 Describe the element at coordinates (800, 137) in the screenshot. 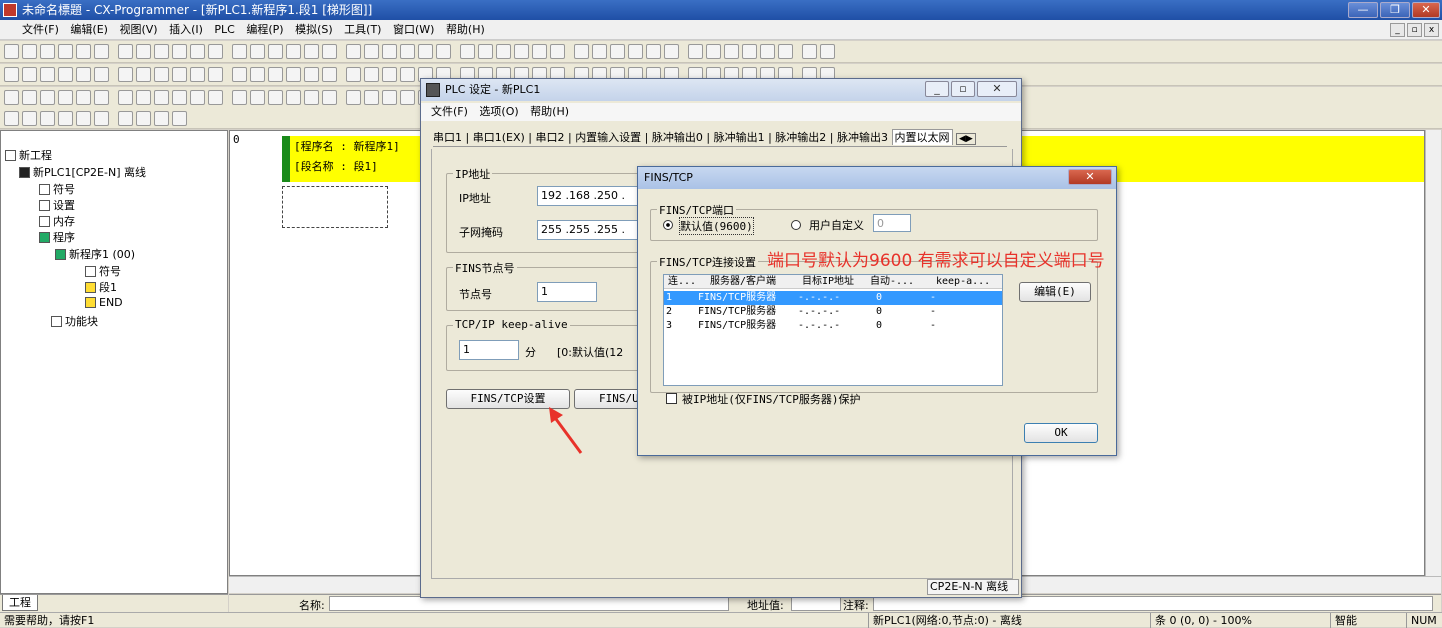

I see `tab-pulse-output2: 脉冲输出2` at that location.